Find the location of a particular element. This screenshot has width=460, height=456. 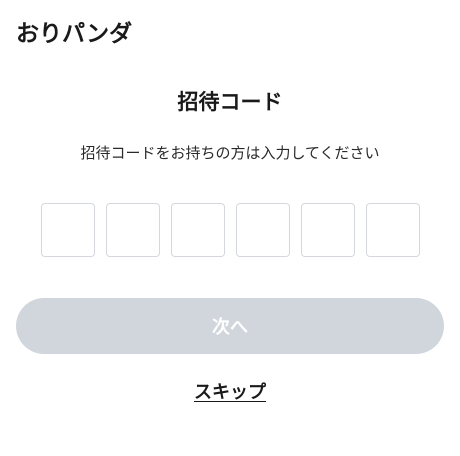

next-button-label: 次へ is located at coordinates (230, 327).